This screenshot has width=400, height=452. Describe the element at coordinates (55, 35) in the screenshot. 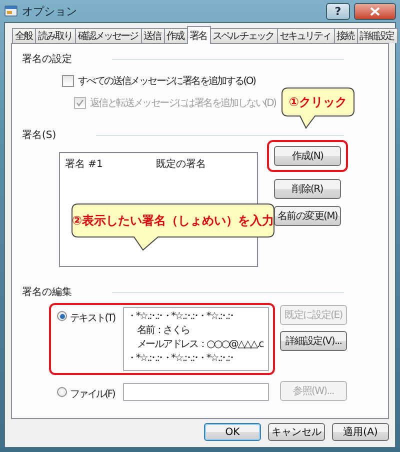

I see `tab: 読み取り` at that location.